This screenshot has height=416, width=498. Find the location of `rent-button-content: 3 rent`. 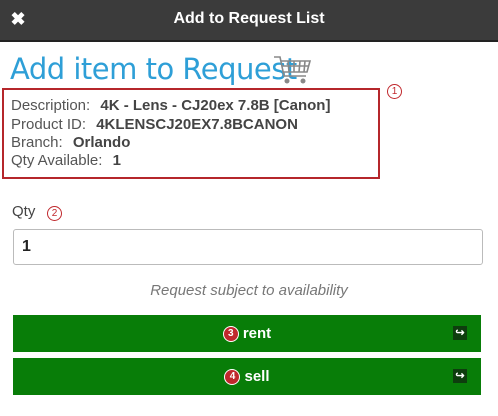

rent-button-content: 3 rent is located at coordinates (247, 333).